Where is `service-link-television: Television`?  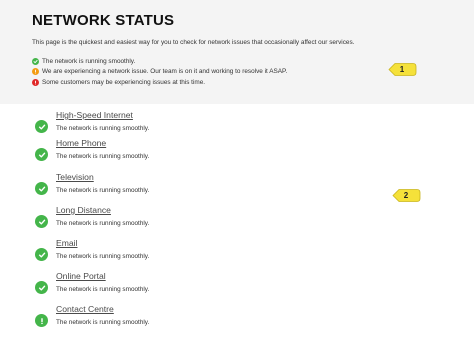 service-link-television: Television is located at coordinates (75, 177).